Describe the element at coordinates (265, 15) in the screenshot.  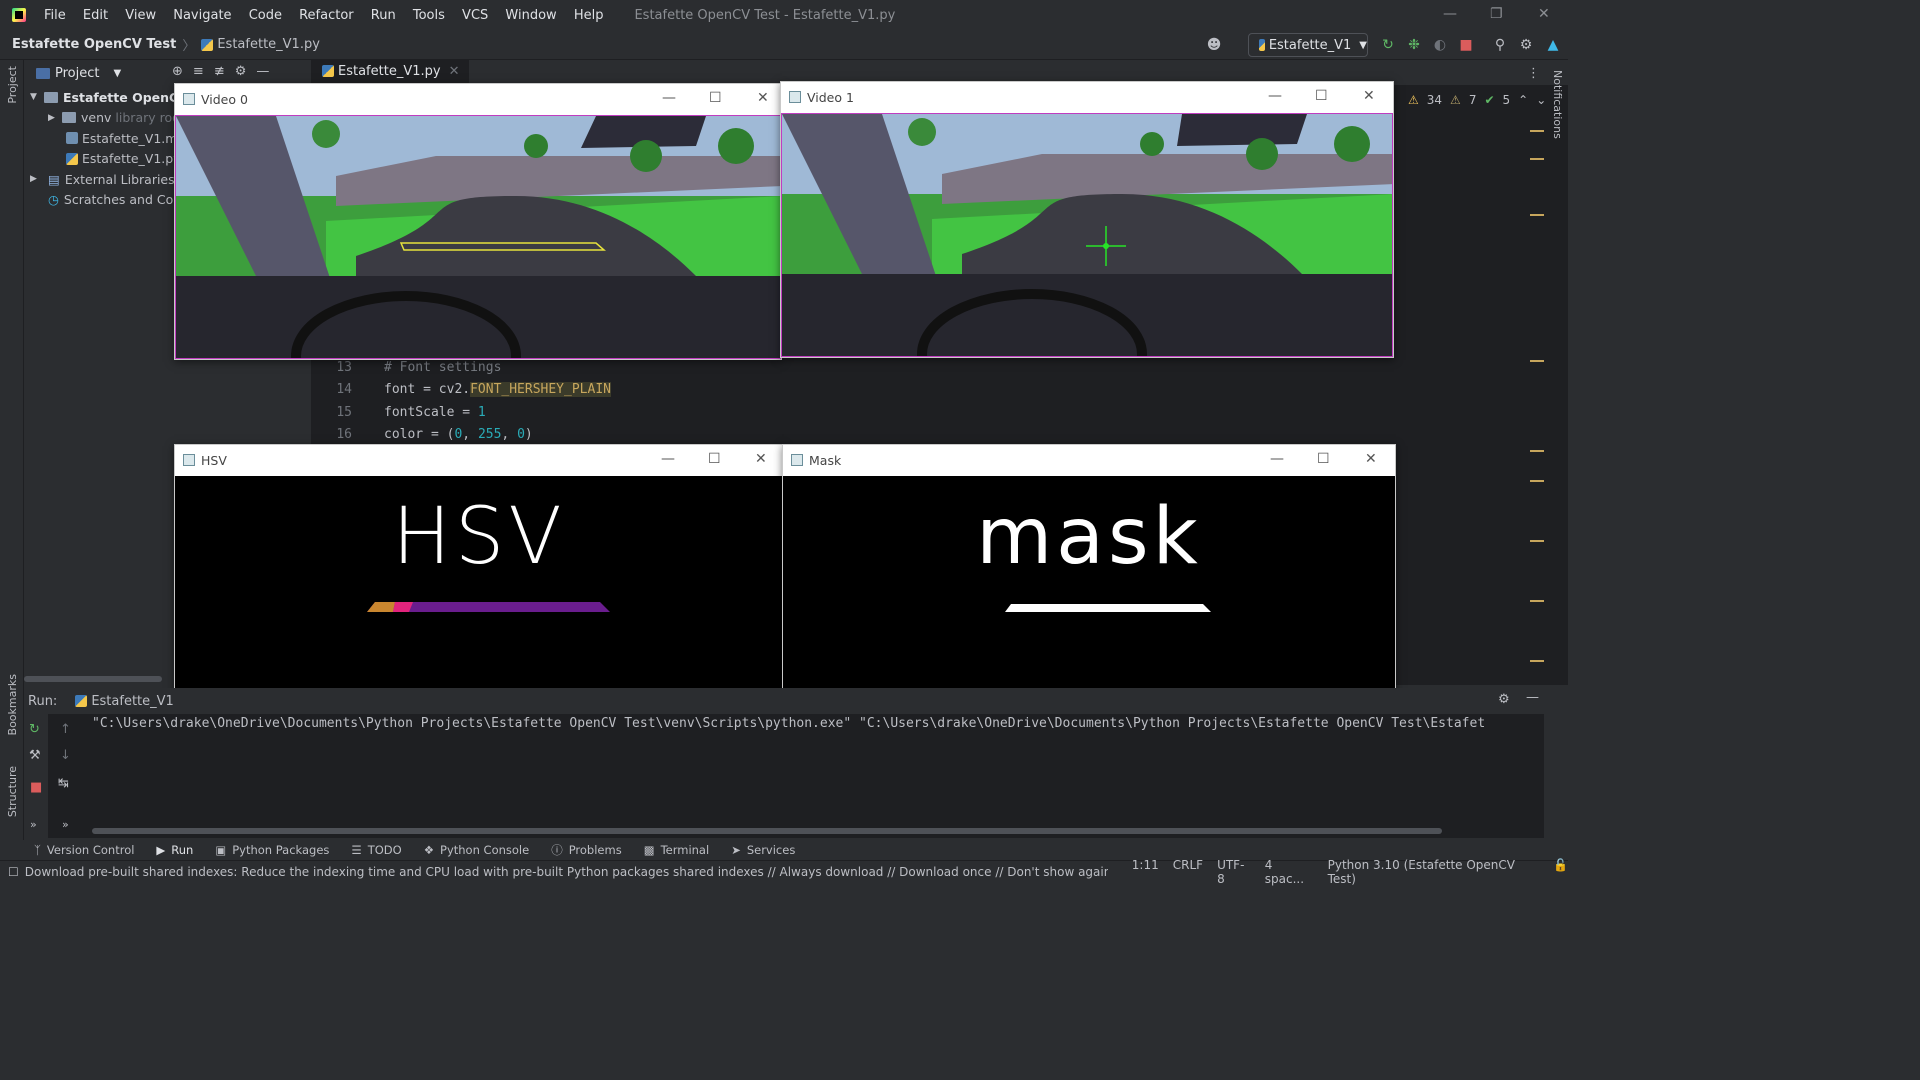
I see `menu-code: Code` at that location.